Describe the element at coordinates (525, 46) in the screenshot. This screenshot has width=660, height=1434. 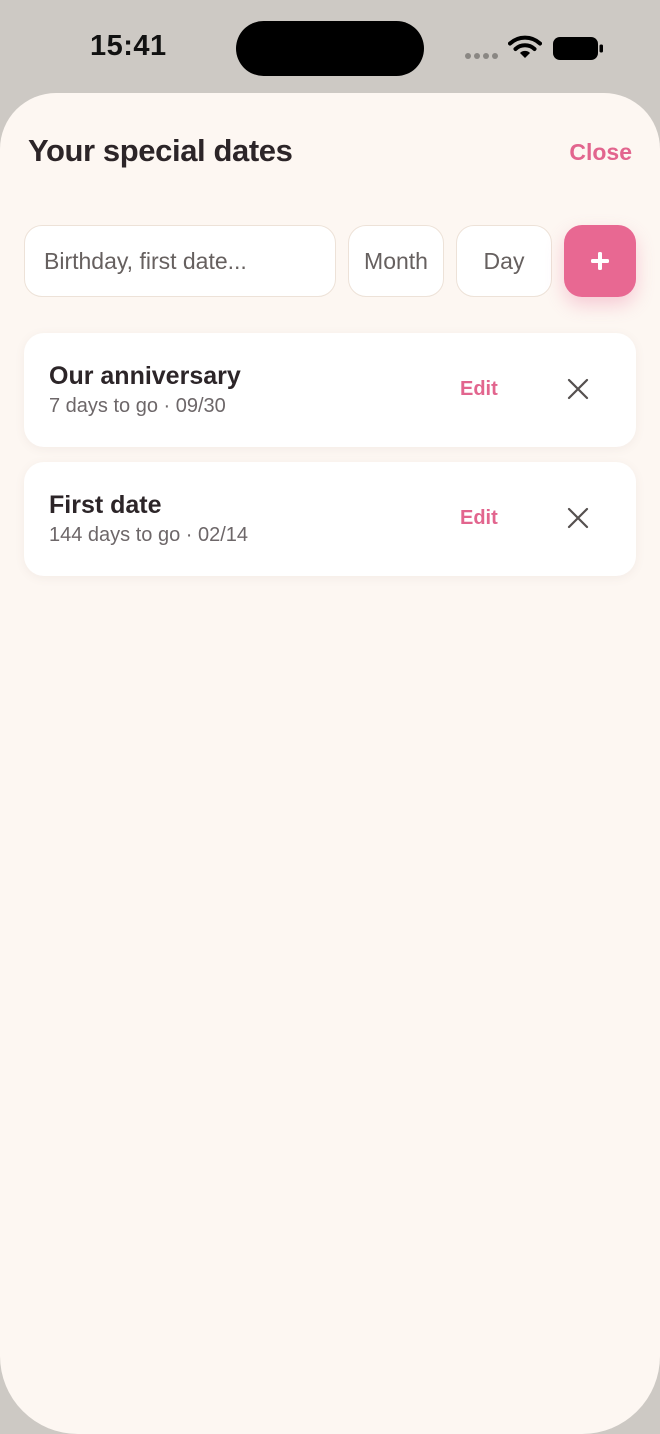
I see `wifi-icon` at that location.